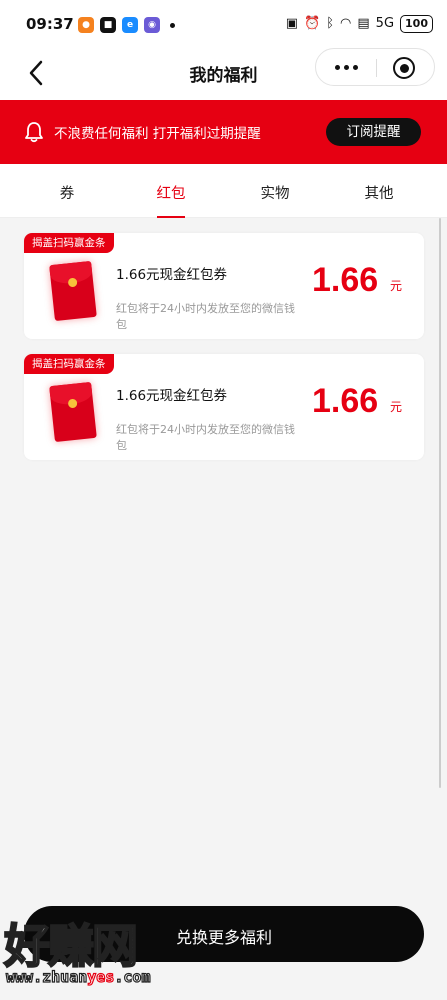 This screenshot has height=1000, width=447. Describe the element at coordinates (157, 134) in the screenshot. I see `notice-text: 不浪费任何福利 打开福利过期提醒` at that location.